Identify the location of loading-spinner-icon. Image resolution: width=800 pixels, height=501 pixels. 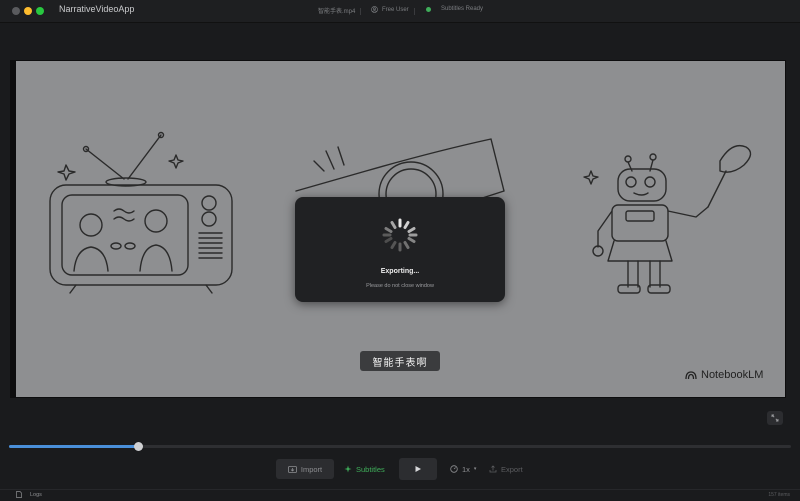
(400, 235).